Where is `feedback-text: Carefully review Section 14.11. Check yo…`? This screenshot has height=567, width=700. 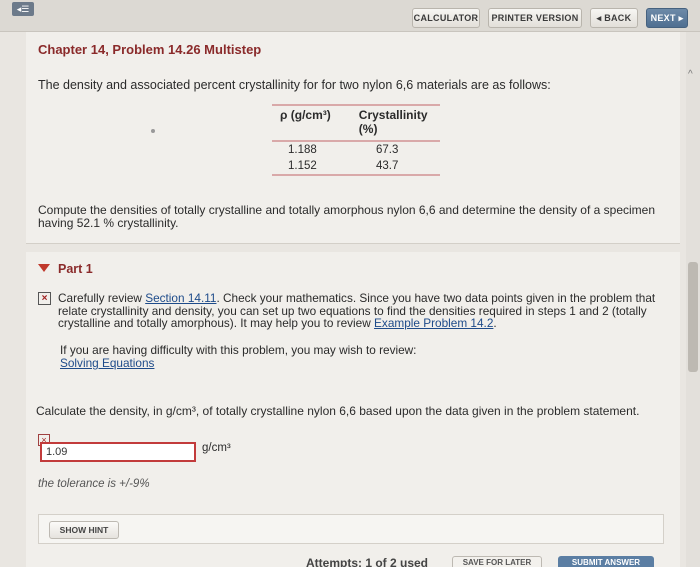
feedback-text: Carefully review Section 14.11. Check yo… is located at coordinates (353, 311).